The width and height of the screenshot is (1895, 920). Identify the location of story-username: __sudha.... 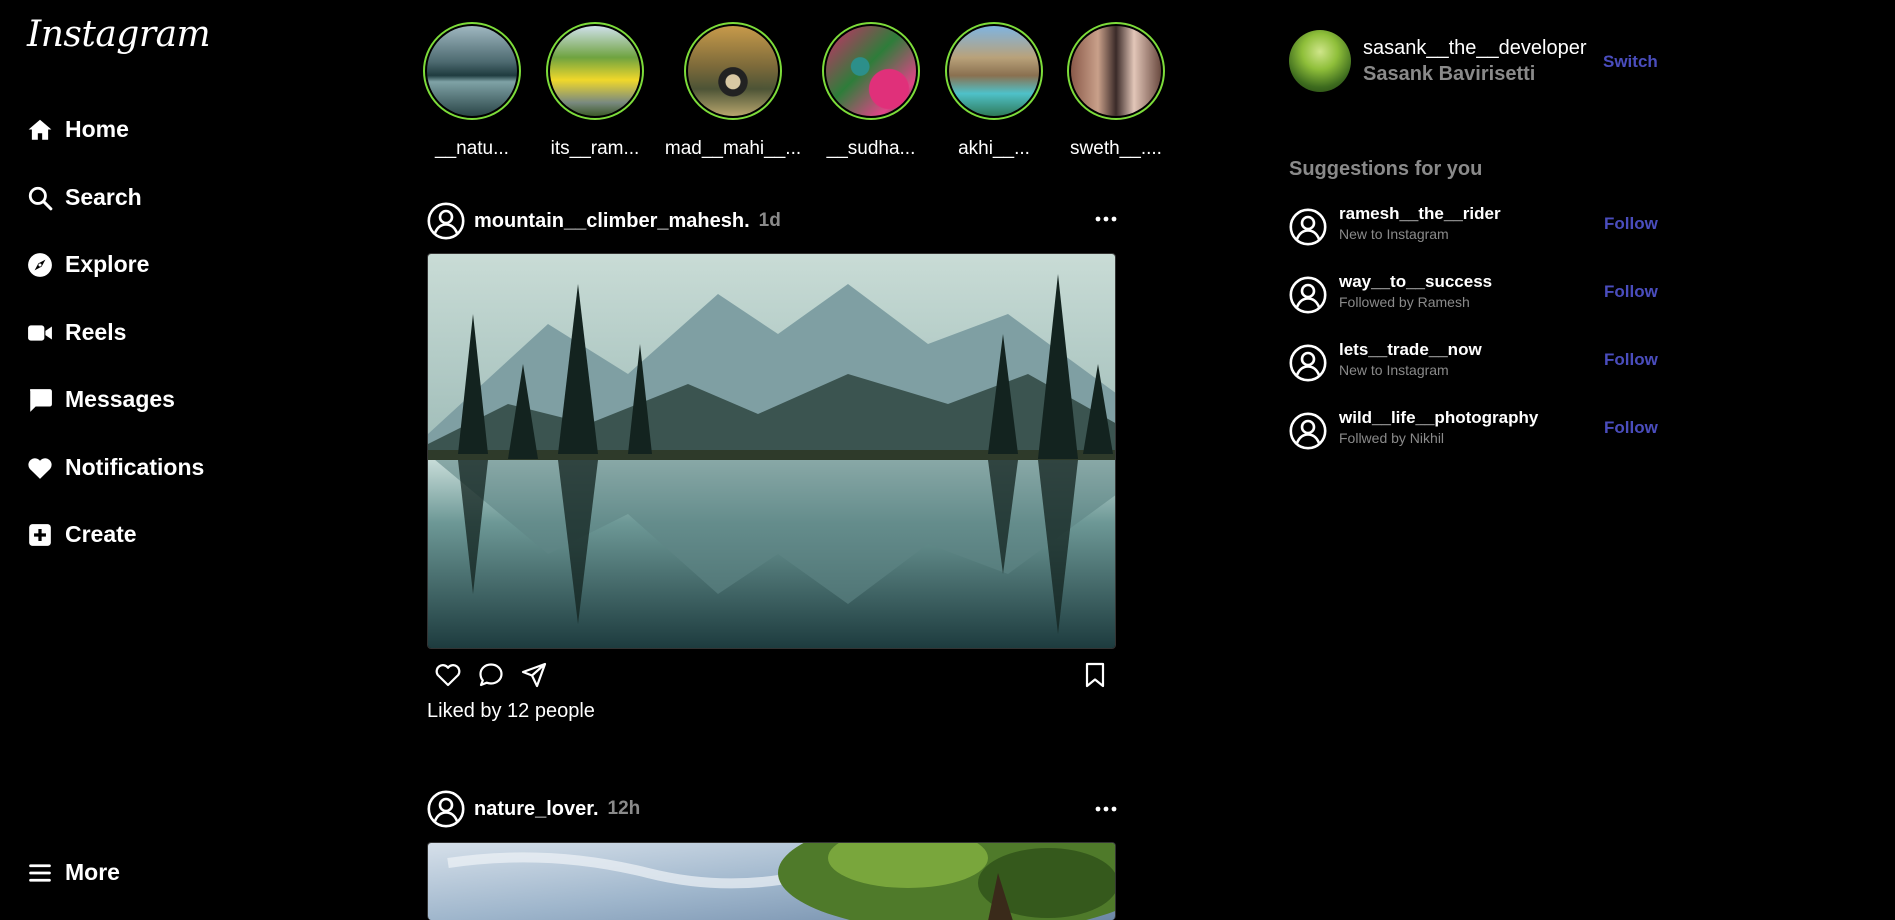
(871, 148).